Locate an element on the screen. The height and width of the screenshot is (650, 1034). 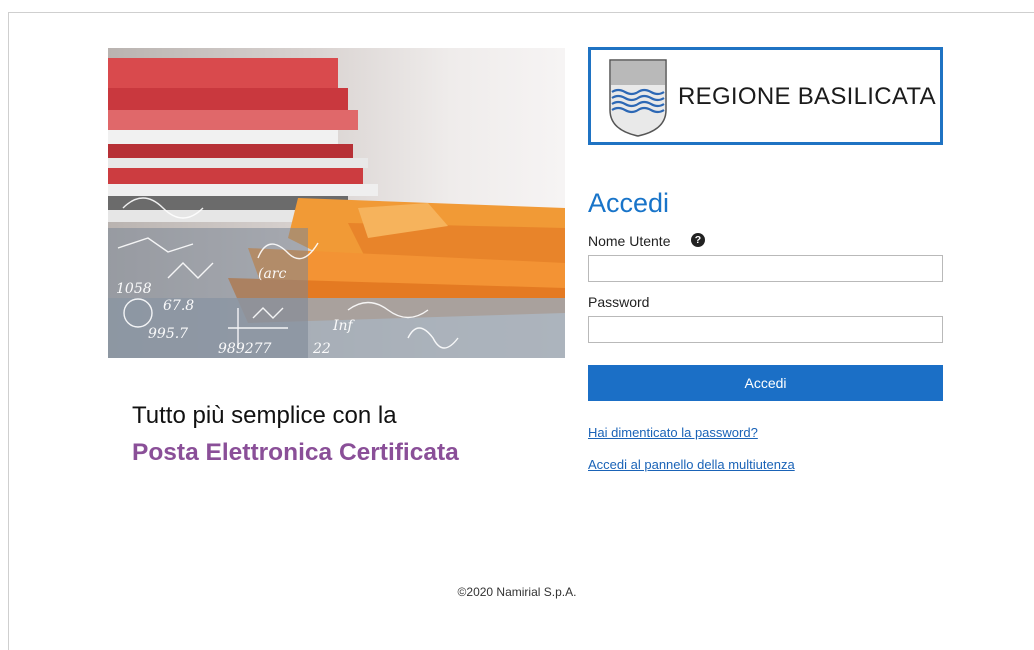
brand-logo: REGIONE BASILICATA is located at coordinates (765, 96).